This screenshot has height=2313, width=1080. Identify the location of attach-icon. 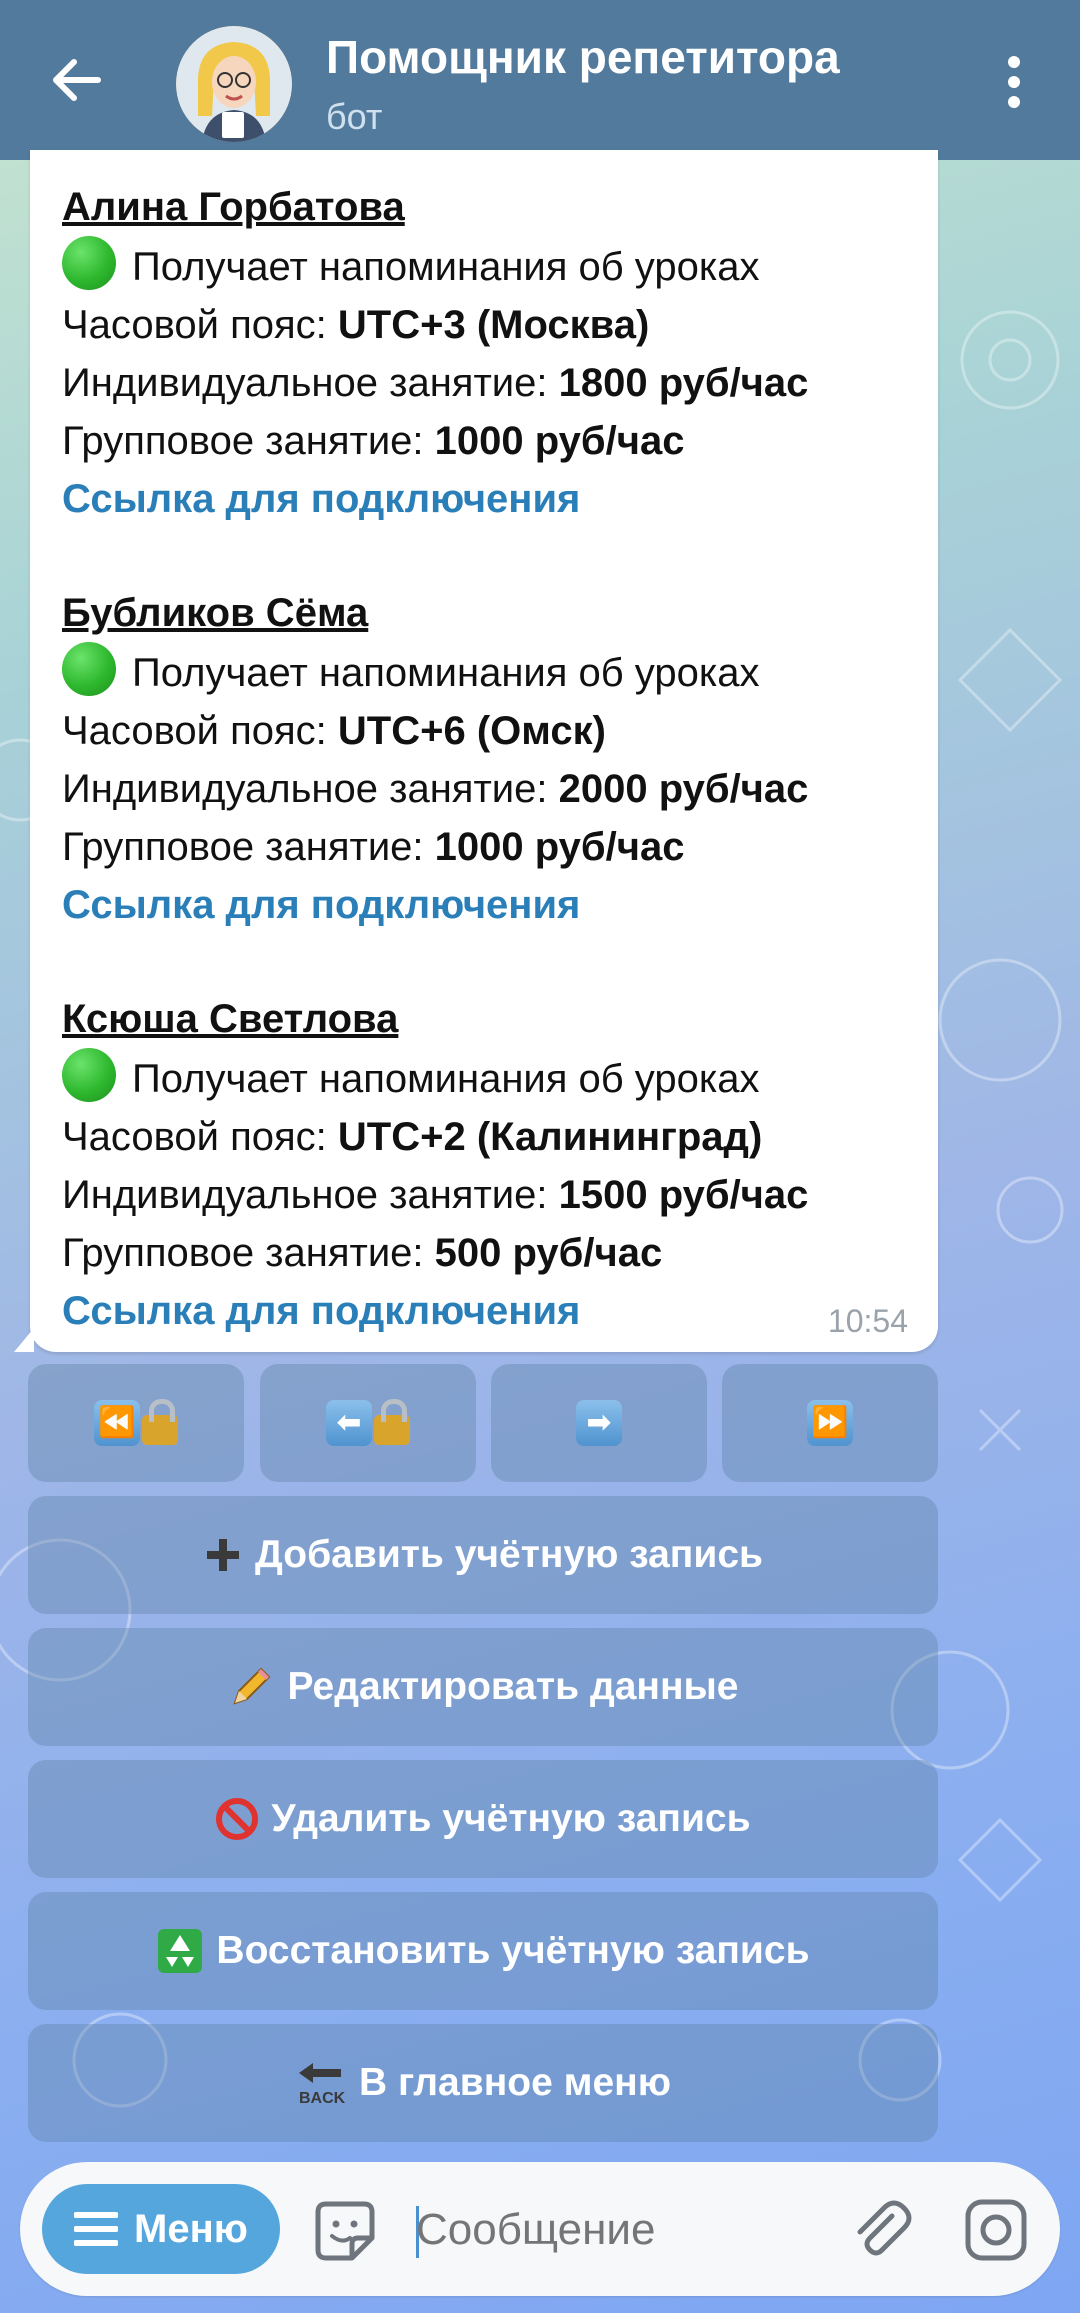
(881, 2229).